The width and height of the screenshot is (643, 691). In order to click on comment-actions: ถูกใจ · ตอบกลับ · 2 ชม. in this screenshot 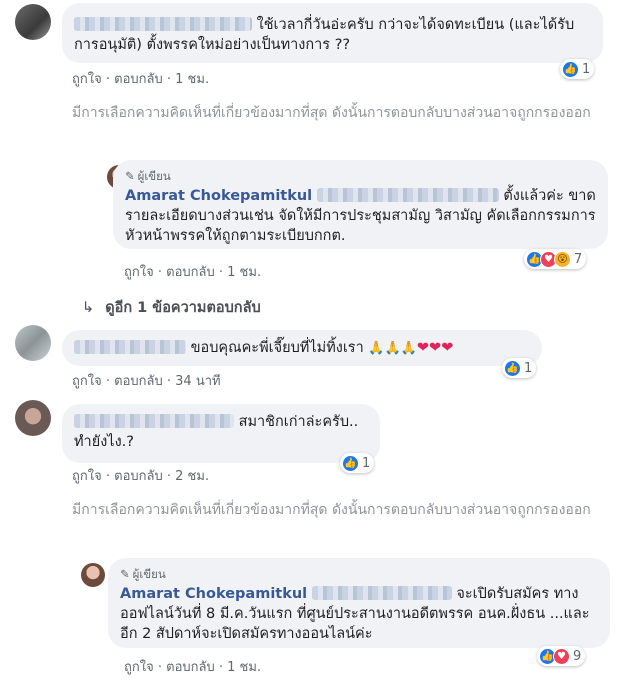, I will do `click(140, 475)`.